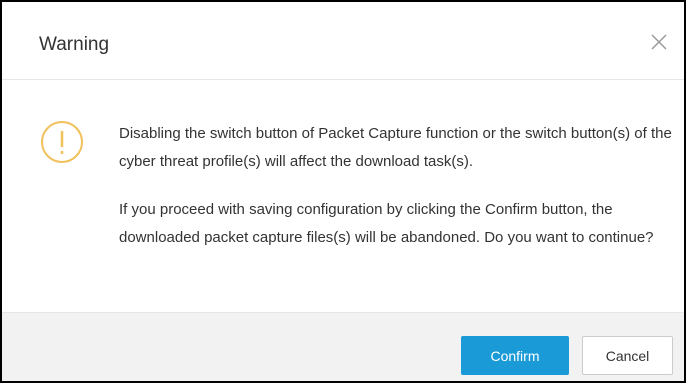 This screenshot has height=383, width=686. What do you see at coordinates (659, 42) in the screenshot?
I see `close-icon` at bounding box center [659, 42].